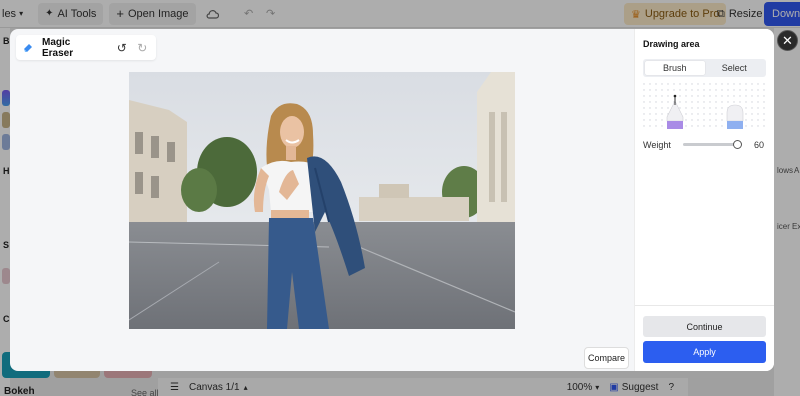 The width and height of the screenshot is (800, 396). Describe the element at coordinates (704, 326) in the screenshot. I see `continue-button: Continue` at that location.